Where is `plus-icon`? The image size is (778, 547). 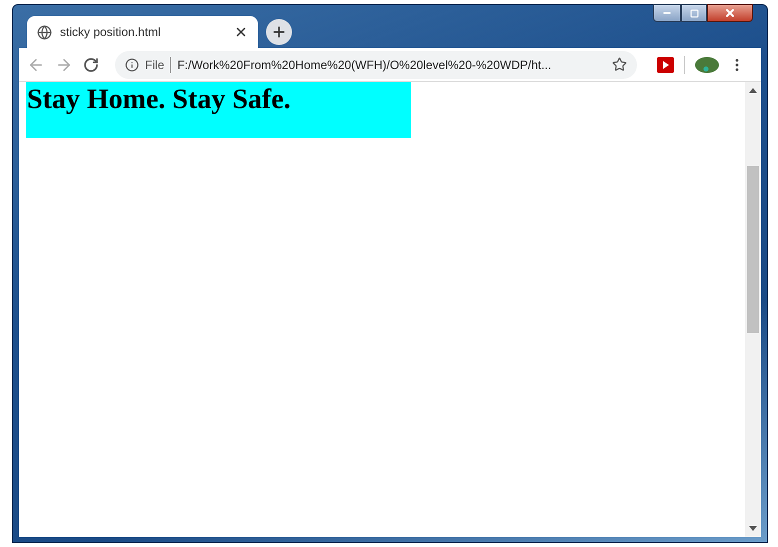
plus-icon is located at coordinates (279, 32).